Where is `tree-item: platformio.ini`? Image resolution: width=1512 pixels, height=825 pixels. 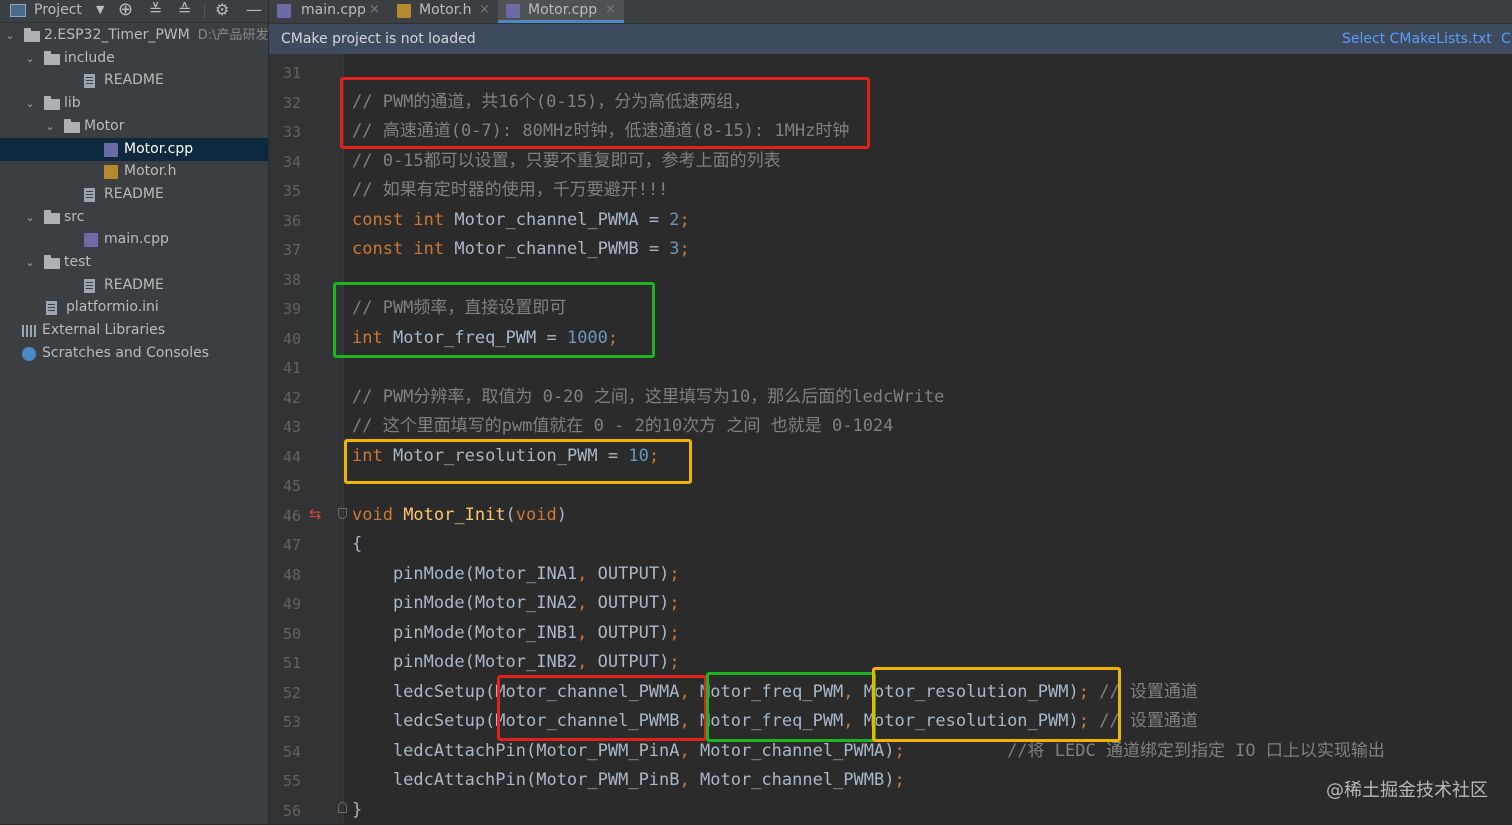
tree-item: platformio.ini is located at coordinates (134, 307).